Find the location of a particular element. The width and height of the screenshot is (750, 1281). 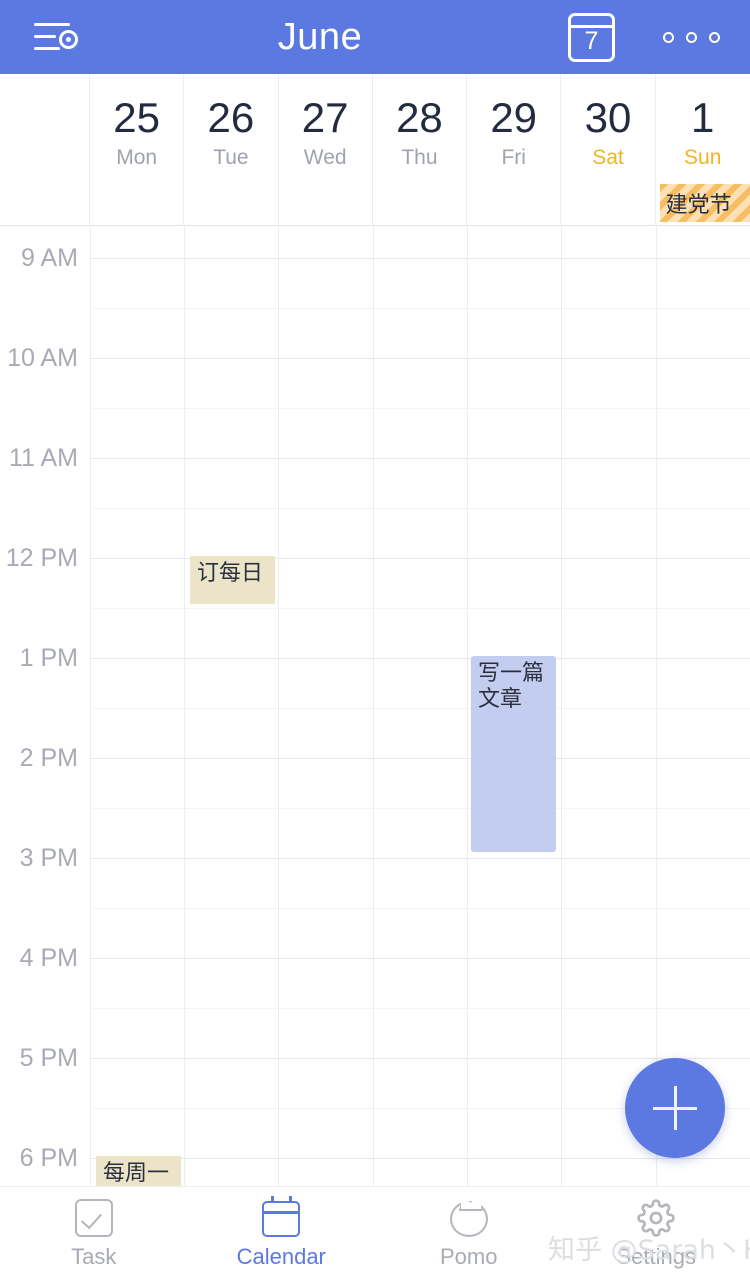

tab-pomo: Pomo is located at coordinates (469, 1234).